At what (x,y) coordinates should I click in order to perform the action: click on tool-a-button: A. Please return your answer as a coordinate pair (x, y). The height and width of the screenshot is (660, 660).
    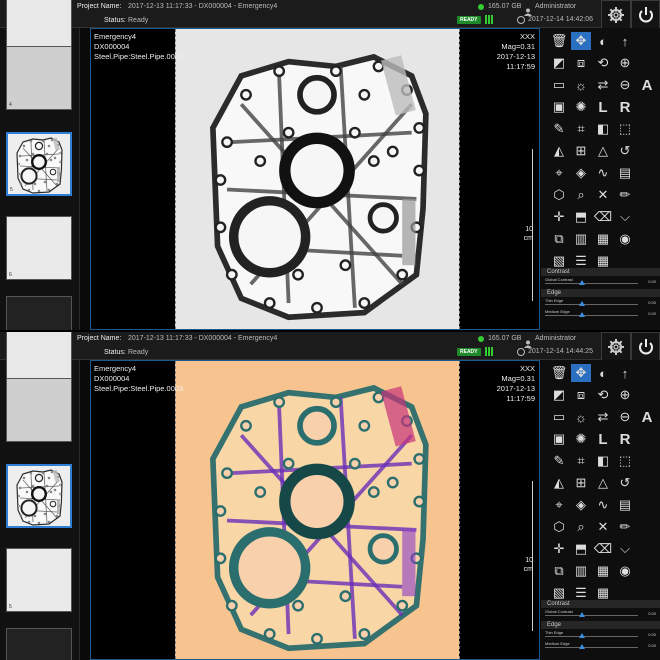
    Looking at the image, I should click on (647, 417).